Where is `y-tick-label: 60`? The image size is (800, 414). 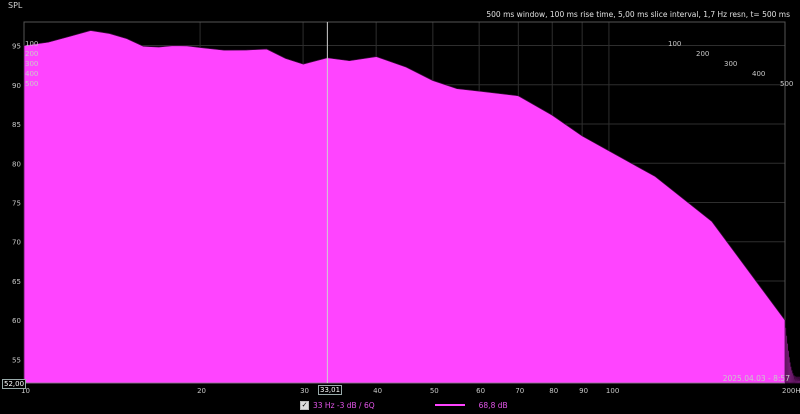
y-tick-label: 60 is located at coordinates (16, 321).